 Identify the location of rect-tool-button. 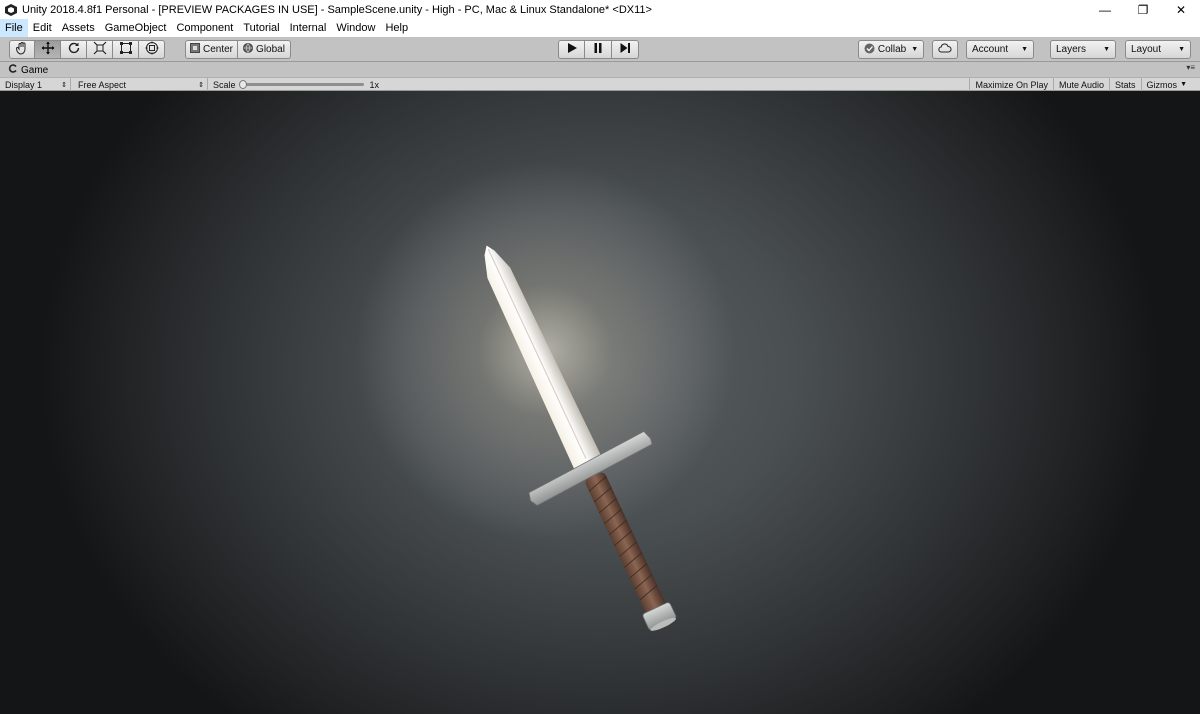
(126, 49).